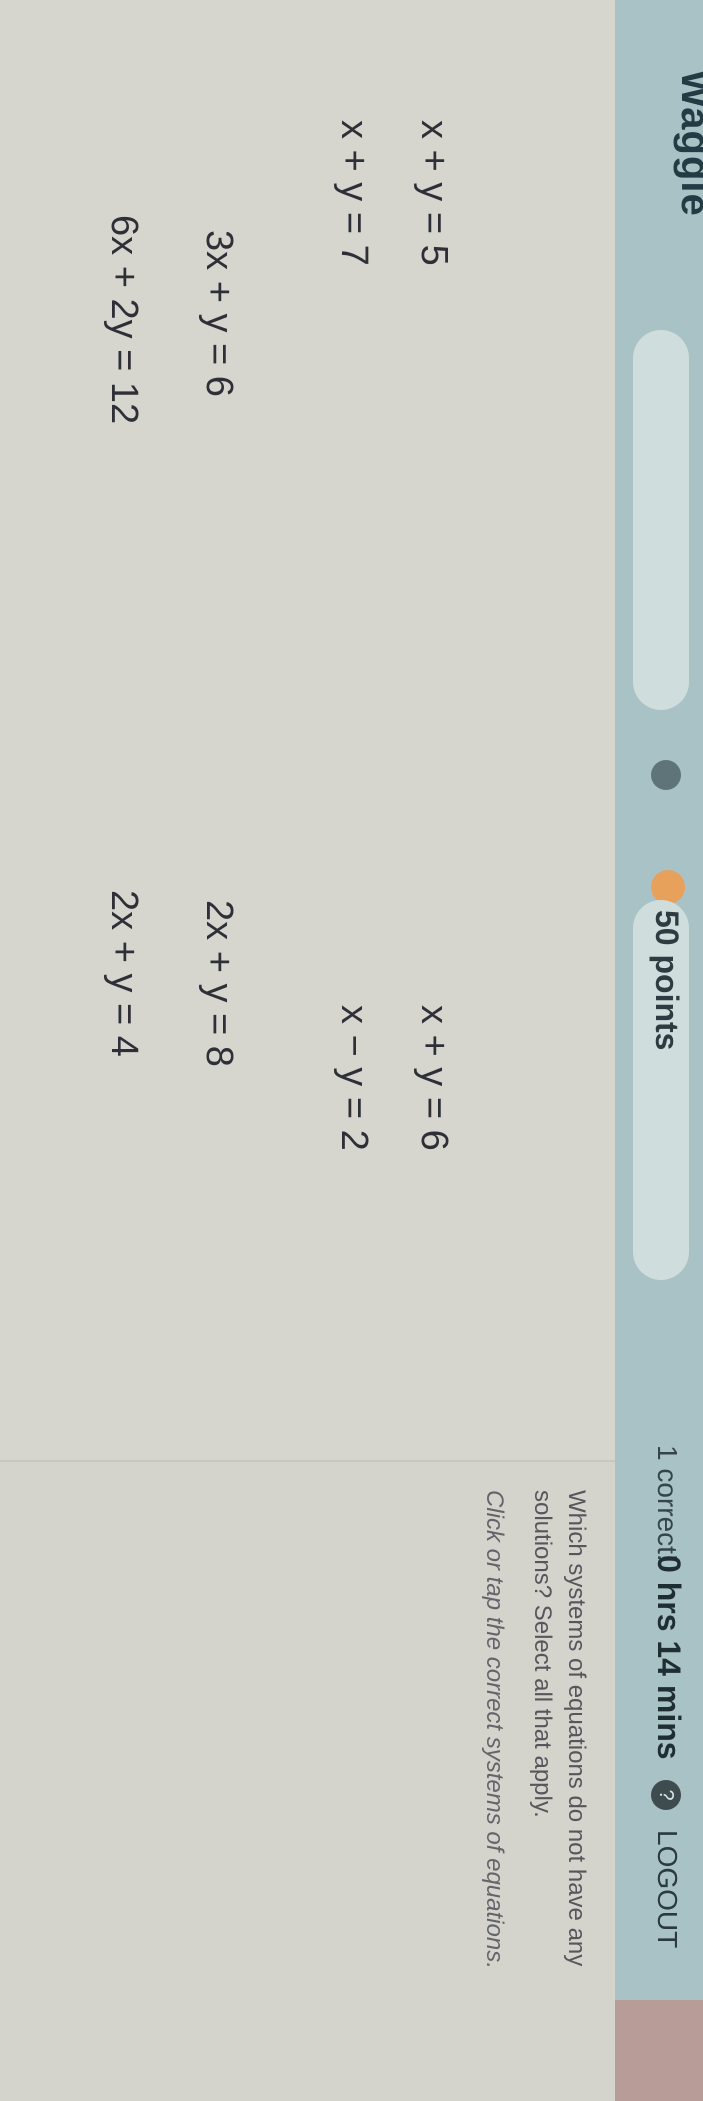  What do you see at coordinates (124, 320) in the screenshot?
I see `option-4-equation-1: 6x + 2y = 12` at bounding box center [124, 320].